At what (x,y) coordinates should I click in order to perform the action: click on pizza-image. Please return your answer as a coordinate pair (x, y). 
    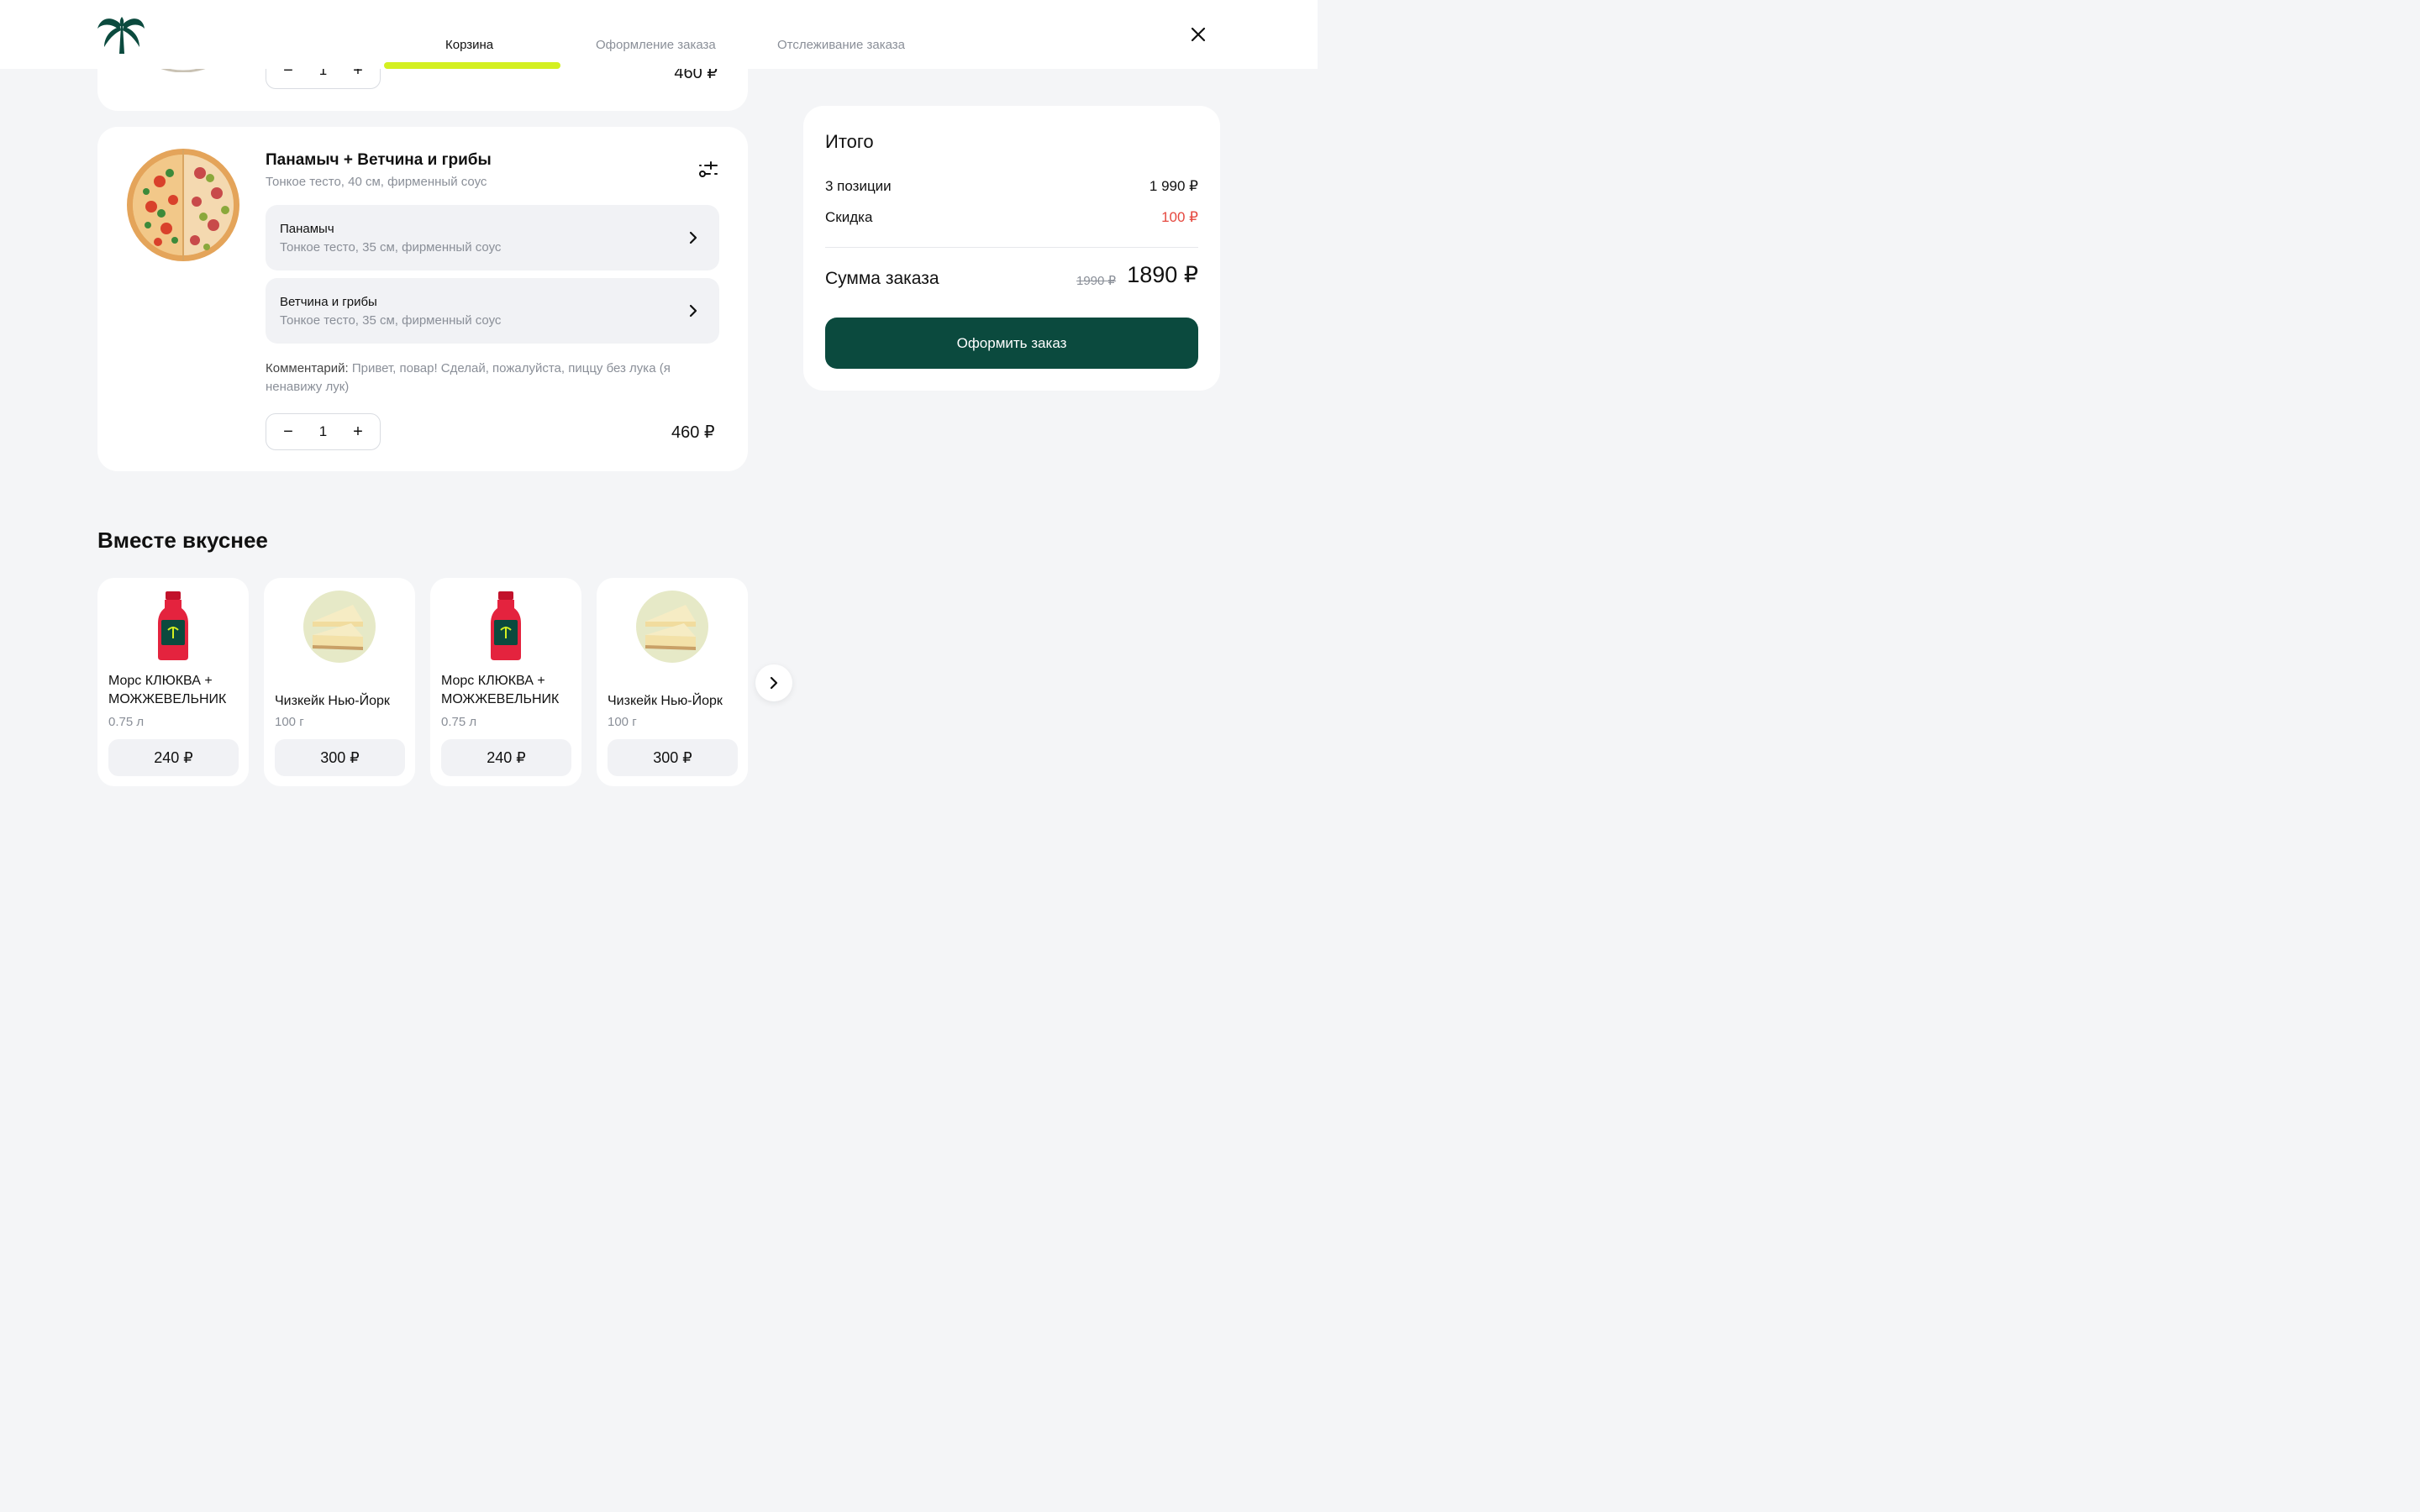
    Looking at the image, I should click on (183, 205).